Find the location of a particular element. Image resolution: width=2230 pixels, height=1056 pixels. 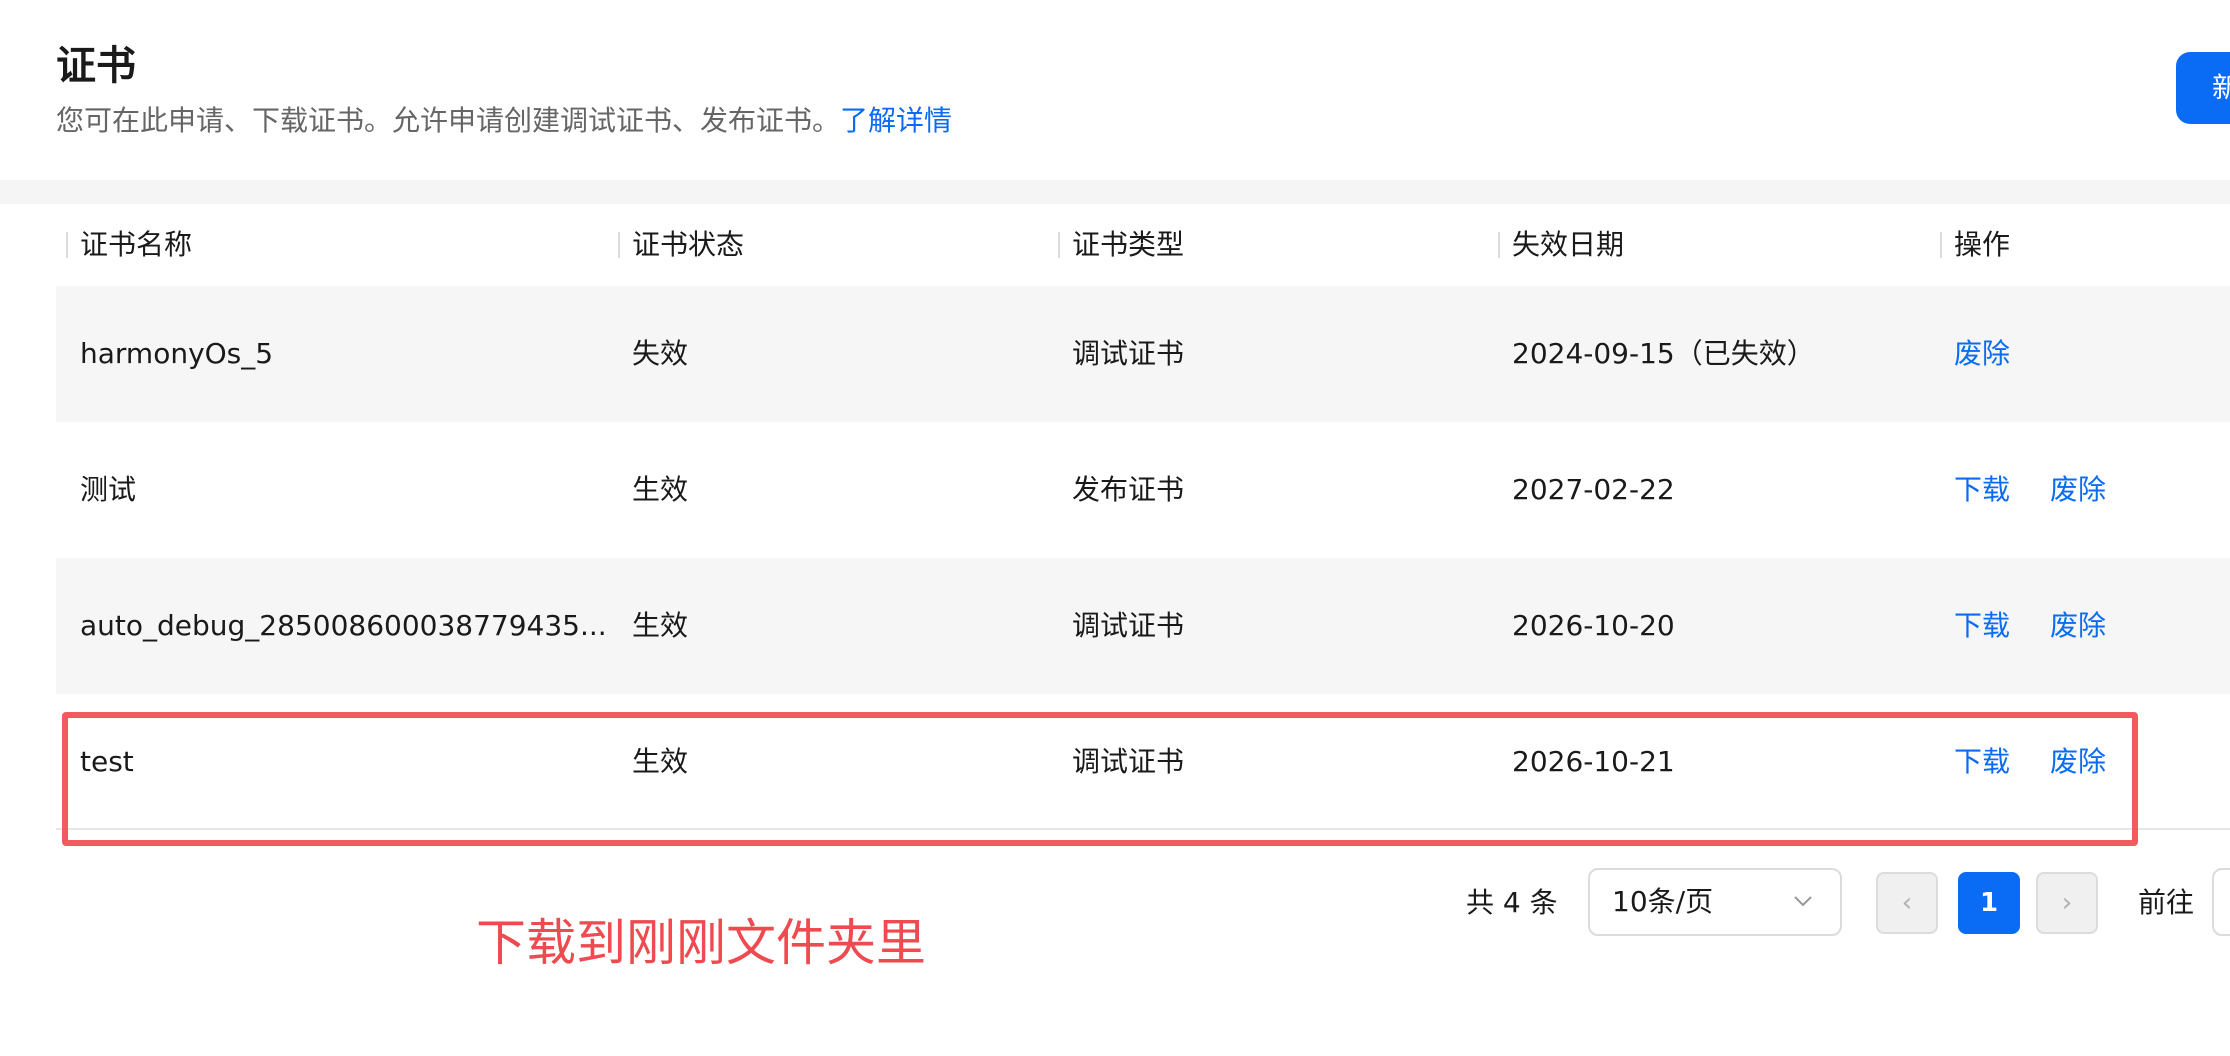

cert-expiry: 2027-02-22 is located at coordinates (1593, 489).